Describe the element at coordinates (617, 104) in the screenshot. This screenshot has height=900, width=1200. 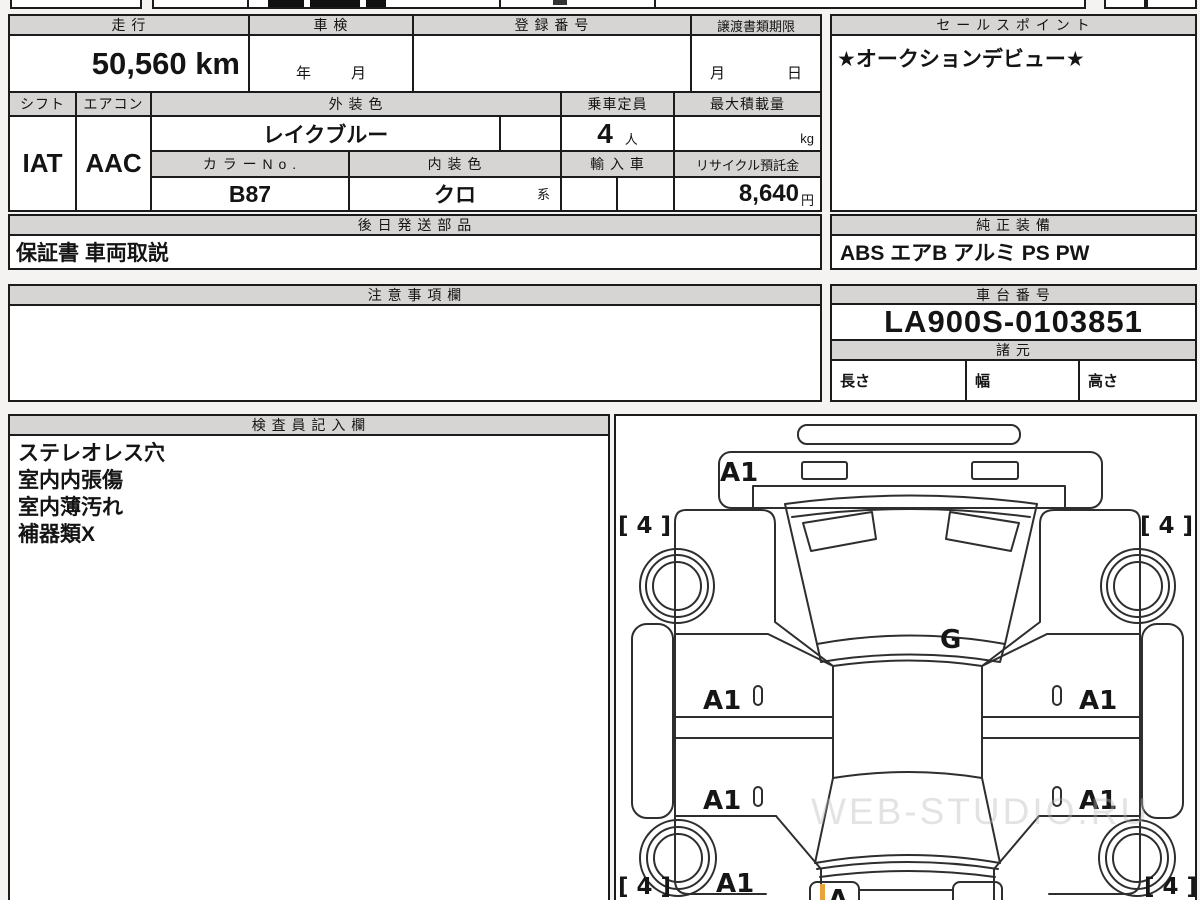
I see `capacity-header: 乗車定員` at that location.